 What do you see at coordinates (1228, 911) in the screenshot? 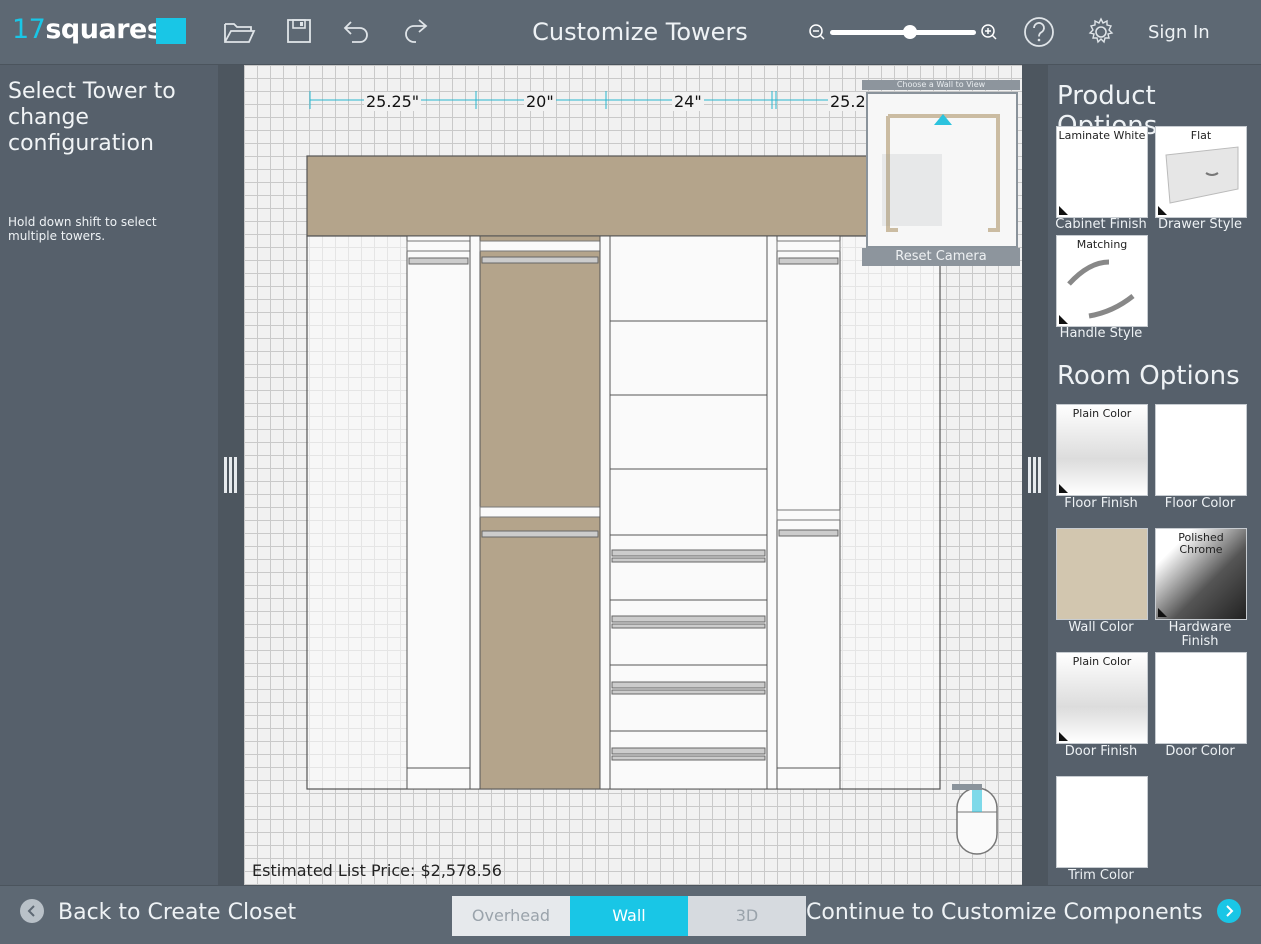
I see `chevron-right-icon` at bounding box center [1228, 911].